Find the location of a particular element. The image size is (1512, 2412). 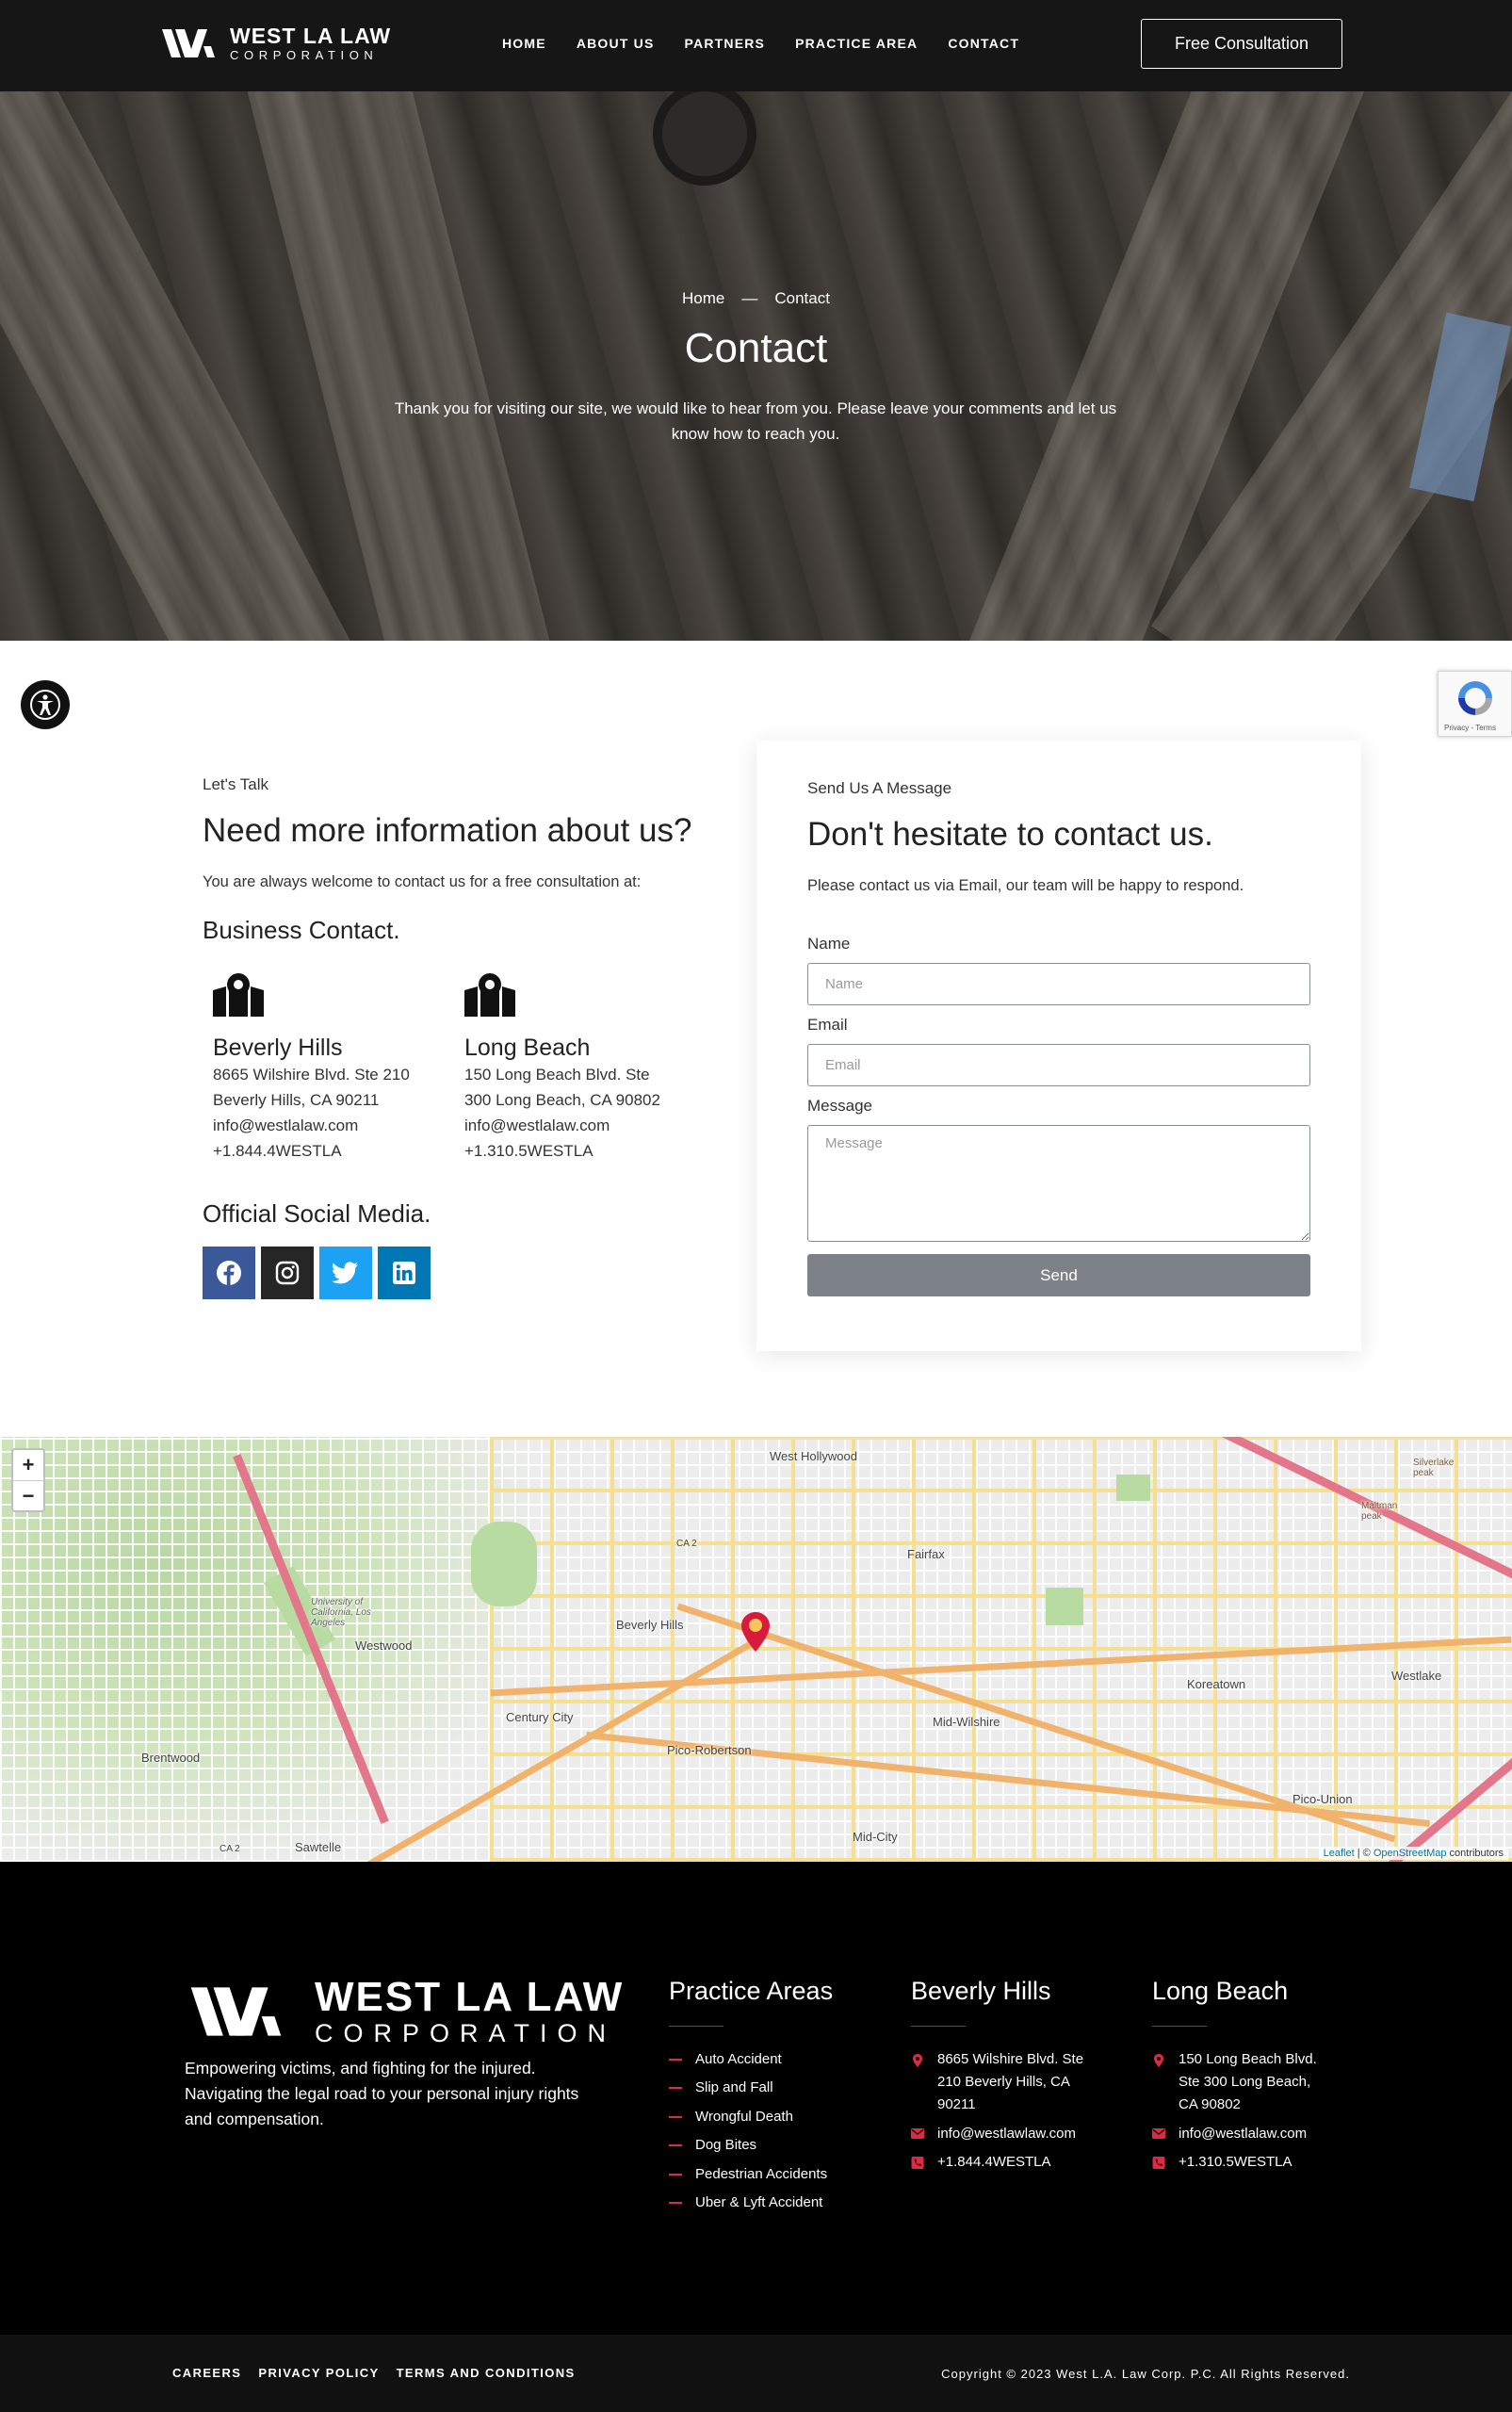

location-marker-icon is located at coordinates (755, 1632).